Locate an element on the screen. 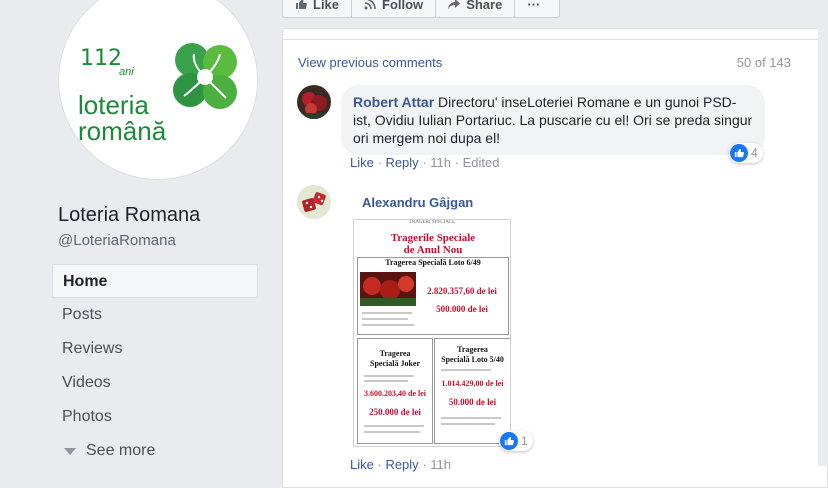  scrollbar-gutter is located at coordinates (823, 233).